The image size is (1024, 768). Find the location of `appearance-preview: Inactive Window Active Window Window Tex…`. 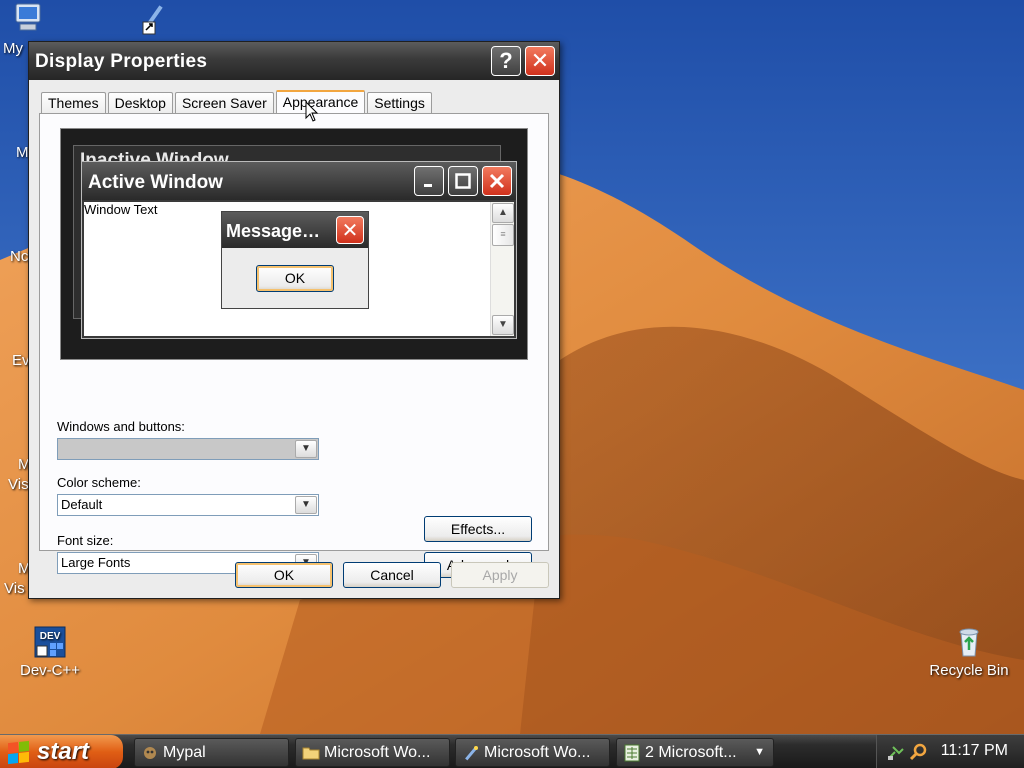

appearance-preview: Inactive Window Active Window Window Tex… is located at coordinates (294, 244).